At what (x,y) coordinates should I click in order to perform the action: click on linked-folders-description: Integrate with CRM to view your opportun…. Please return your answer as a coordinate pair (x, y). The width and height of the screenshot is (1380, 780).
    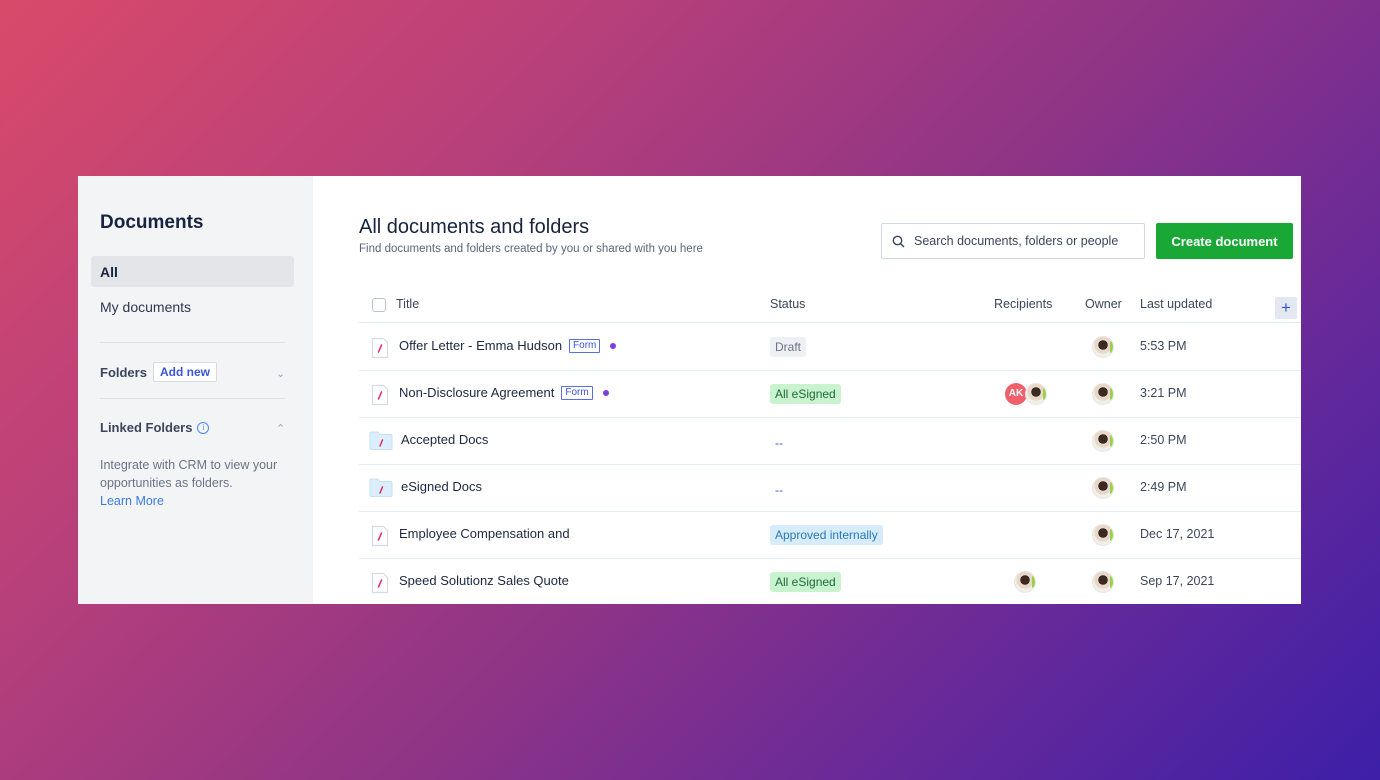
    Looking at the image, I should click on (195, 483).